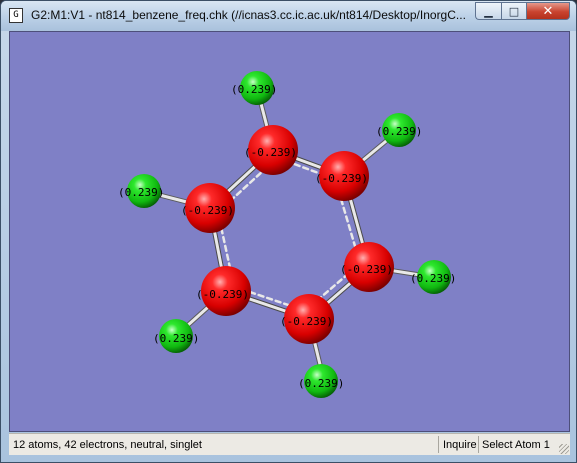 Image resolution: width=577 pixels, height=463 pixels. I want to click on caption-buttons: ▁ □ ✕, so click(522, 11).